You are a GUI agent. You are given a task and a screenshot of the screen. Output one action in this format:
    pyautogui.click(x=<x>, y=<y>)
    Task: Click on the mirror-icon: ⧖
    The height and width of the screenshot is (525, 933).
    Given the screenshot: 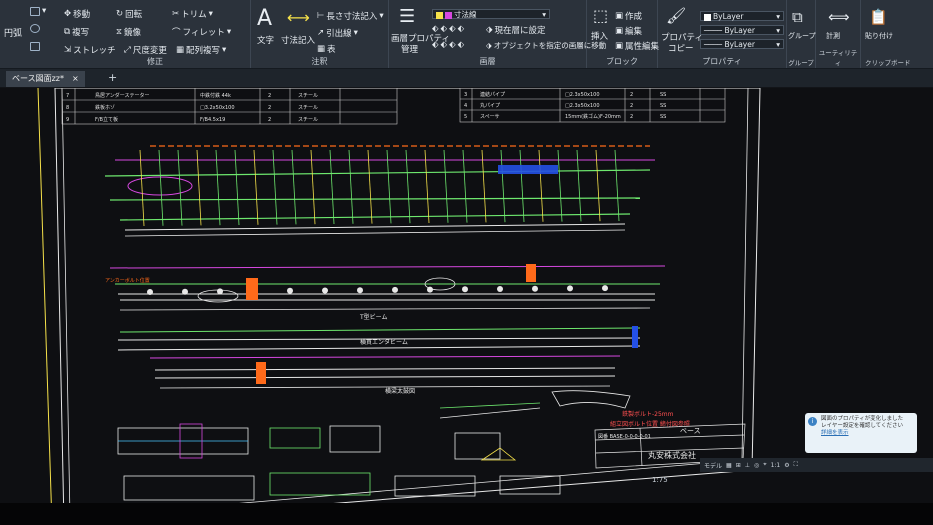 What is the action you would take?
    pyautogui.click(x=119, y=32)
    